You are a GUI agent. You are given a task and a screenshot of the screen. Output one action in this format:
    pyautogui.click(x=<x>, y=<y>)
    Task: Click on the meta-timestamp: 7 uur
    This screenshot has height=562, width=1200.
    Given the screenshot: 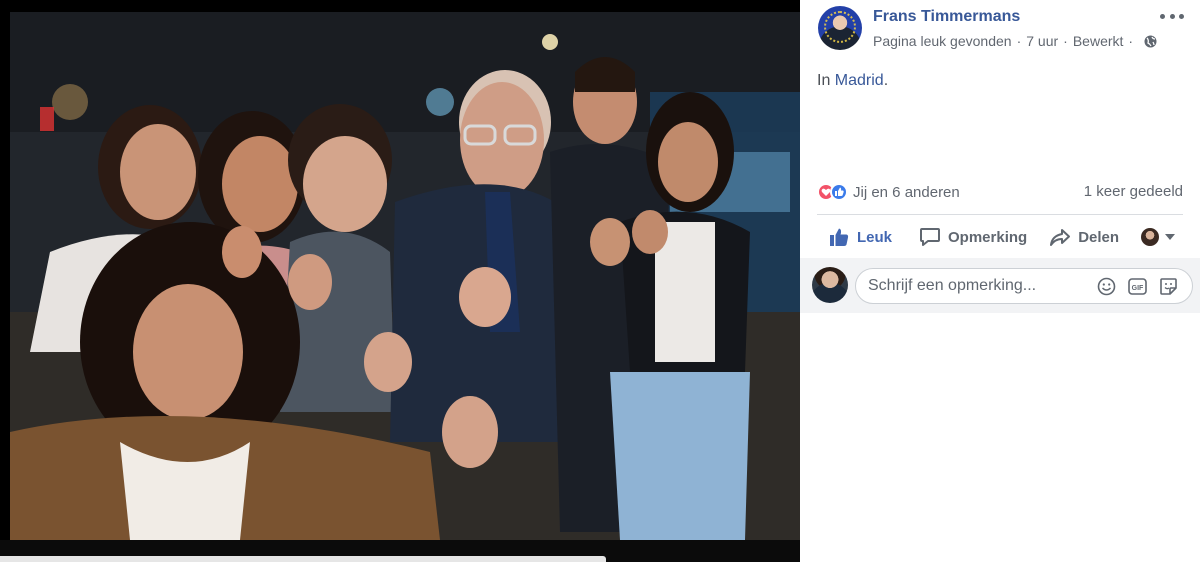 What is the action you would take?
    pyautogui.click(x=1042, y=41)
    